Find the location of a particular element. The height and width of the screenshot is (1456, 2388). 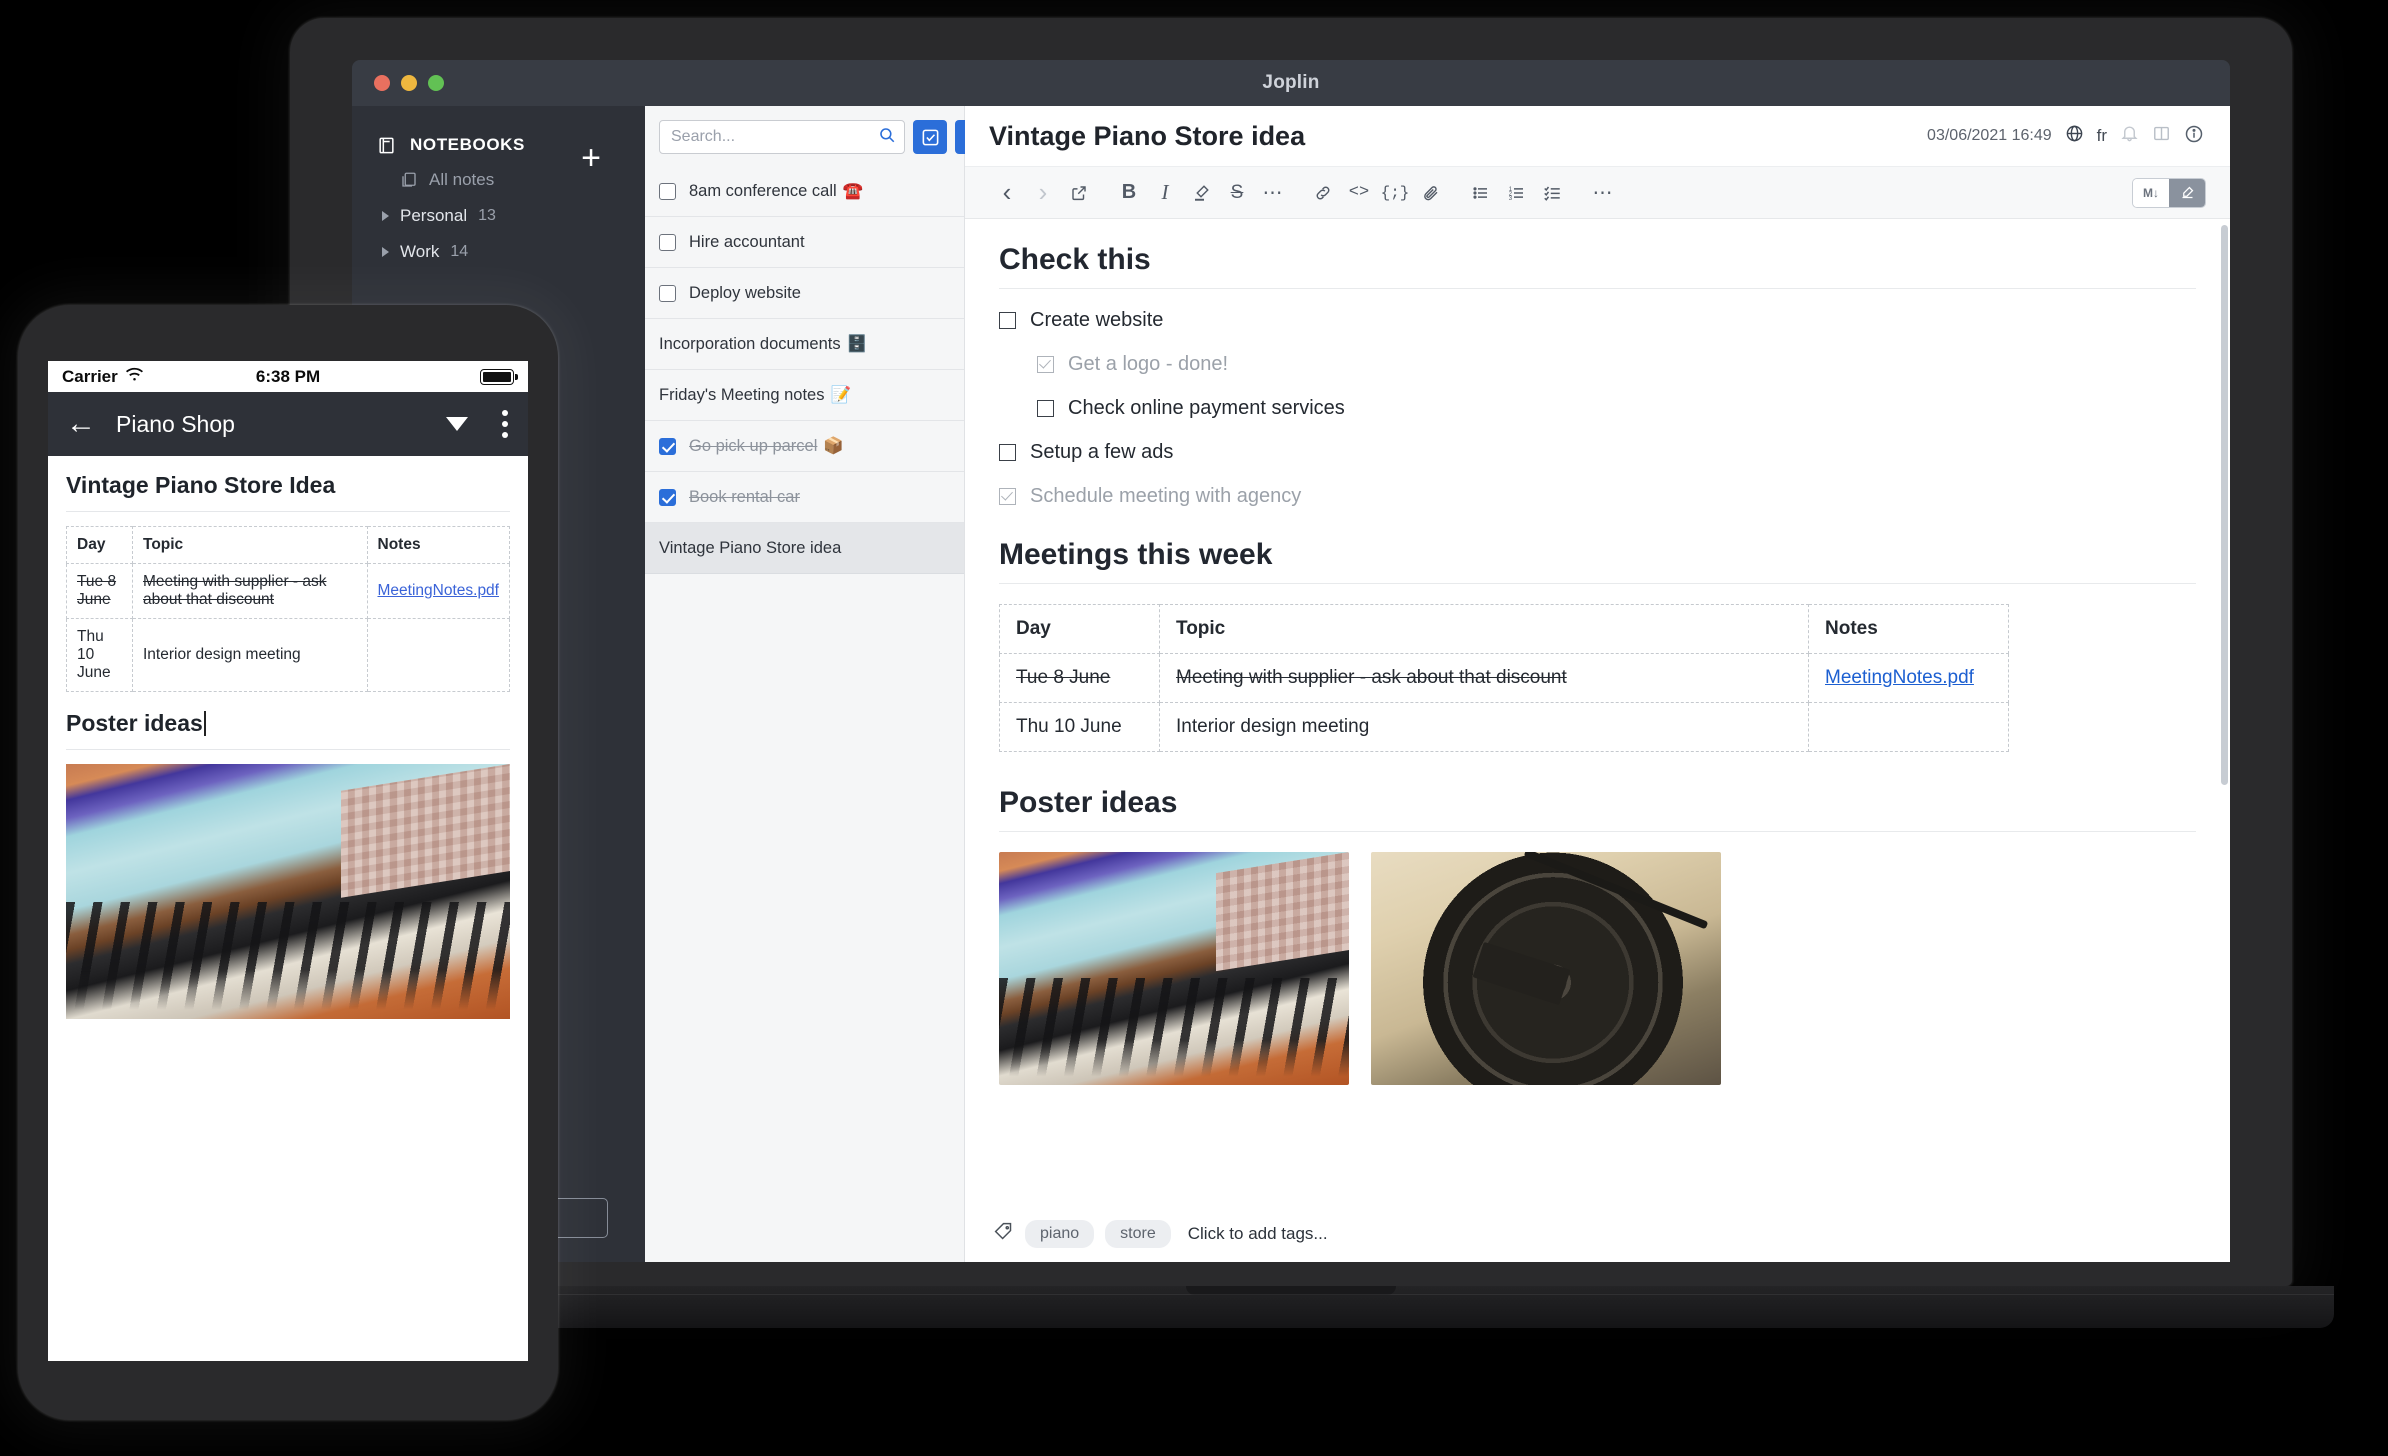

wysiwyg-mode-button is located at coordinates (2187, 192).